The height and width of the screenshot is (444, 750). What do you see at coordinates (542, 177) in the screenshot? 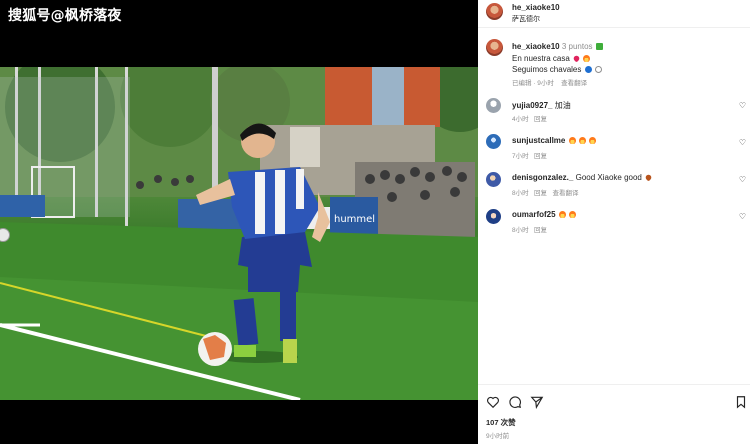
I see `comment-username: denisgonzalez._` at bounding box center [542, 177].